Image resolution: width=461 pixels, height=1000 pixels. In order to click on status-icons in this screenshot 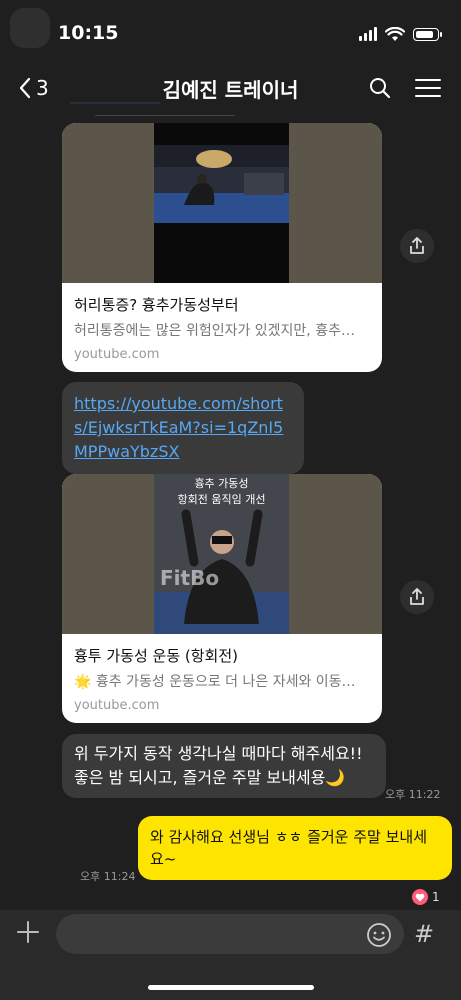, I will do `click(400, 34)`.